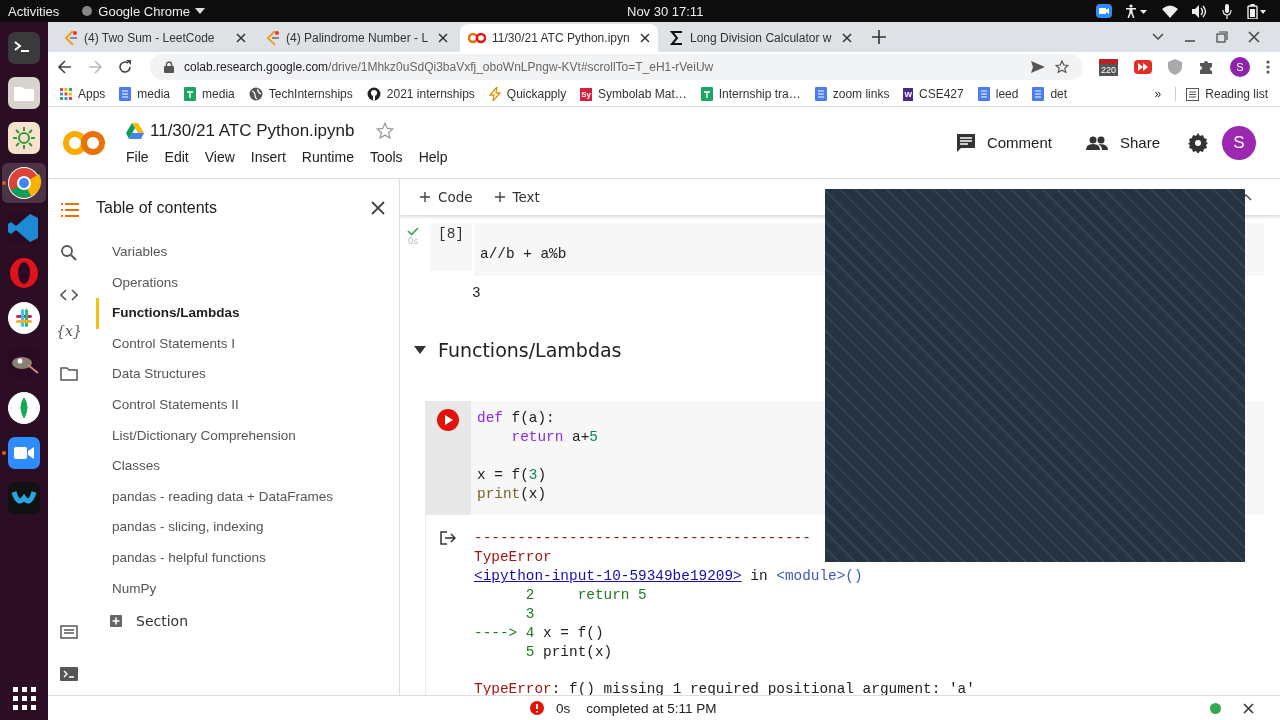 The width and height of the screenshot is (1280, 720). What do you see at coordinates (125, 67) in the screenshot?
I see `reload-icon` at bounding box center [125, 67].